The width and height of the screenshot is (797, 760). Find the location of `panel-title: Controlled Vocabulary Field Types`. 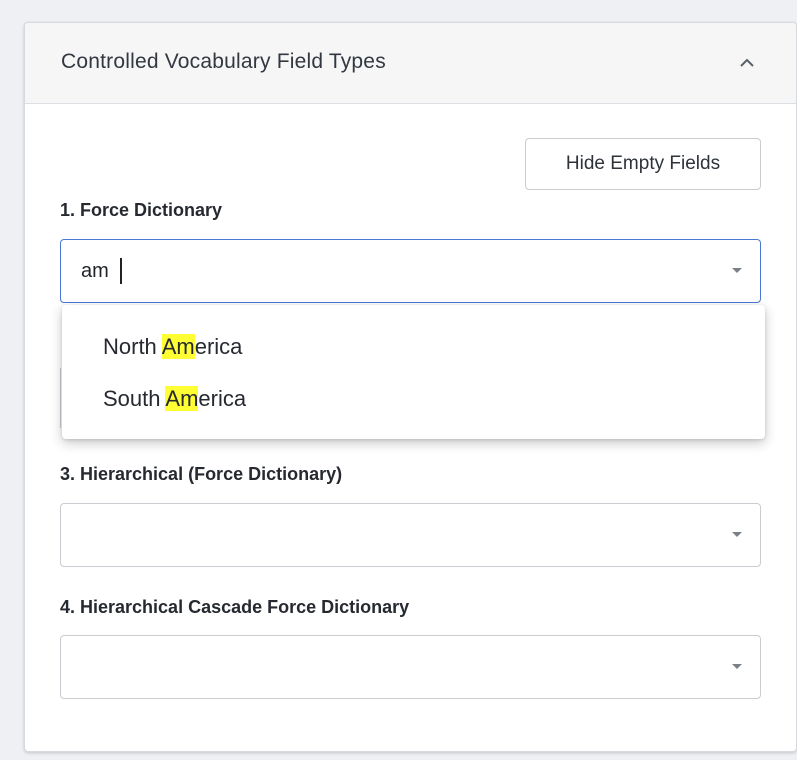

panel-title: Controlled Vocabulary Field Types is located at coordinates (223, 61).